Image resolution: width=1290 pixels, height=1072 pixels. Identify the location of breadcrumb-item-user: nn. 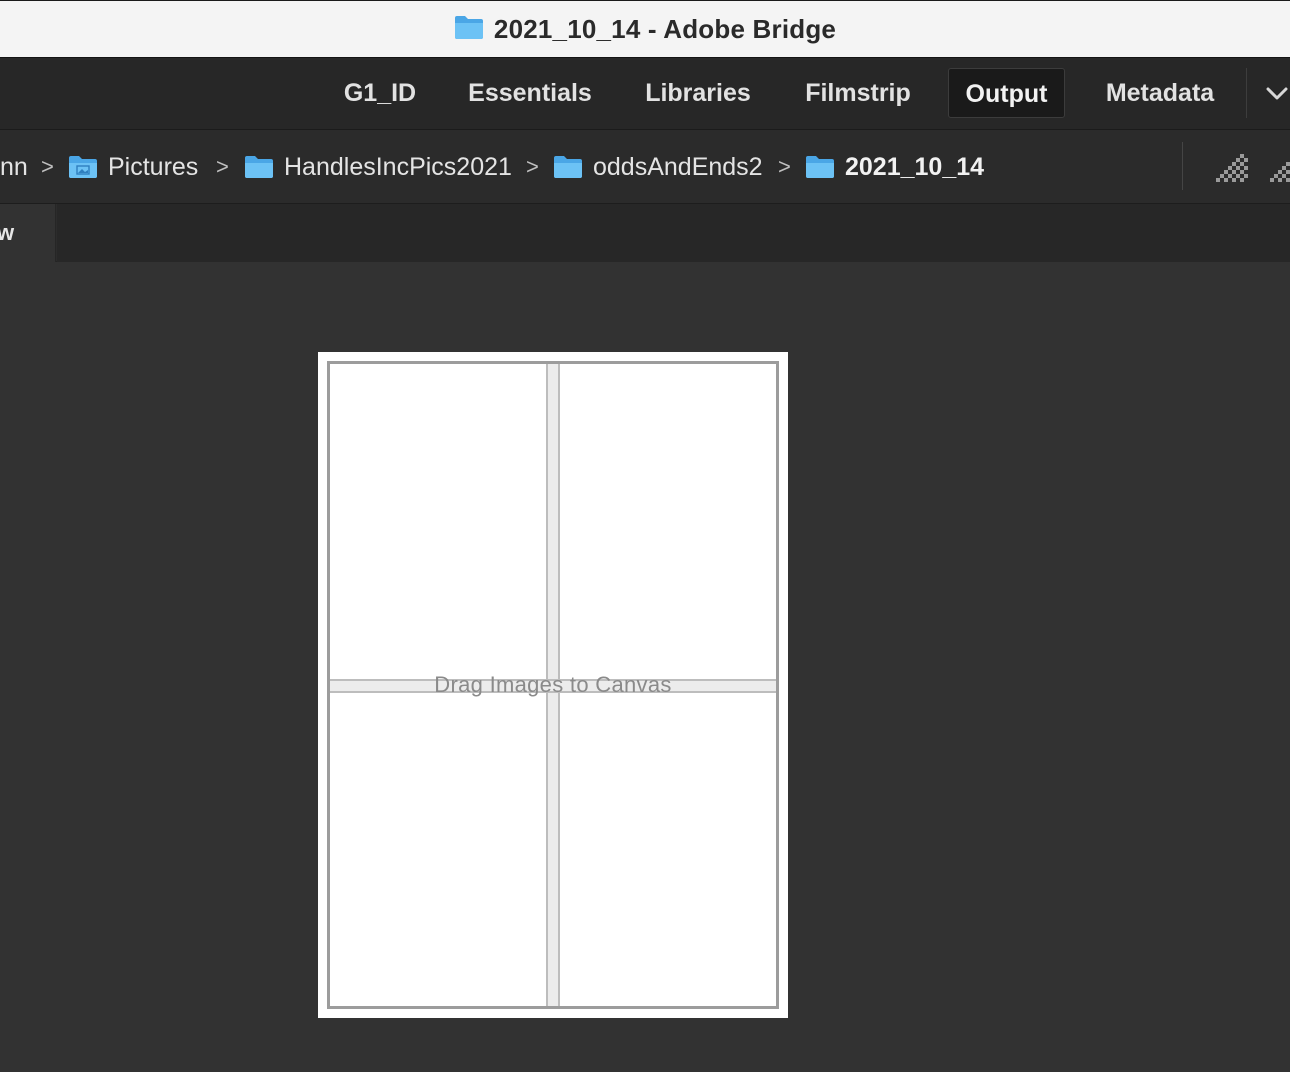
(14, 167).